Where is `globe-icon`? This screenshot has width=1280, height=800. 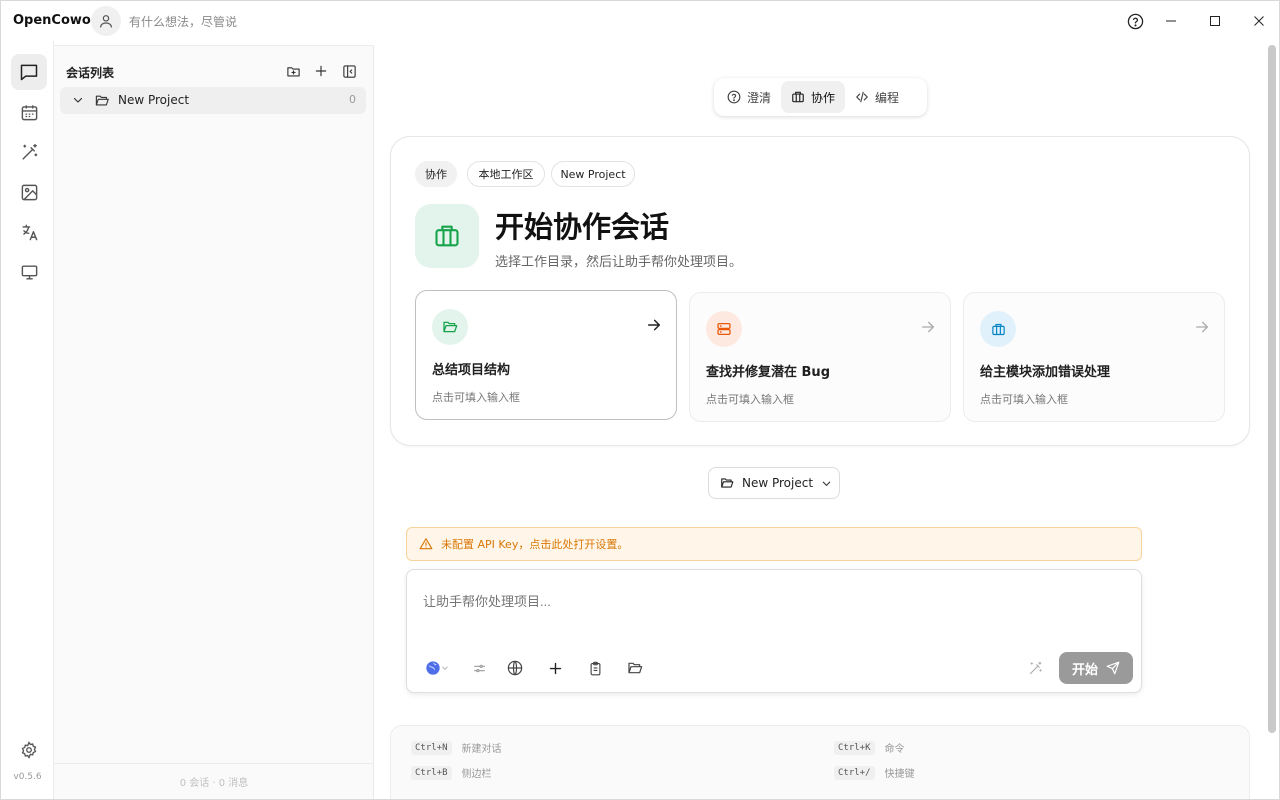 globe-icon is located at coordinates (515, 668).